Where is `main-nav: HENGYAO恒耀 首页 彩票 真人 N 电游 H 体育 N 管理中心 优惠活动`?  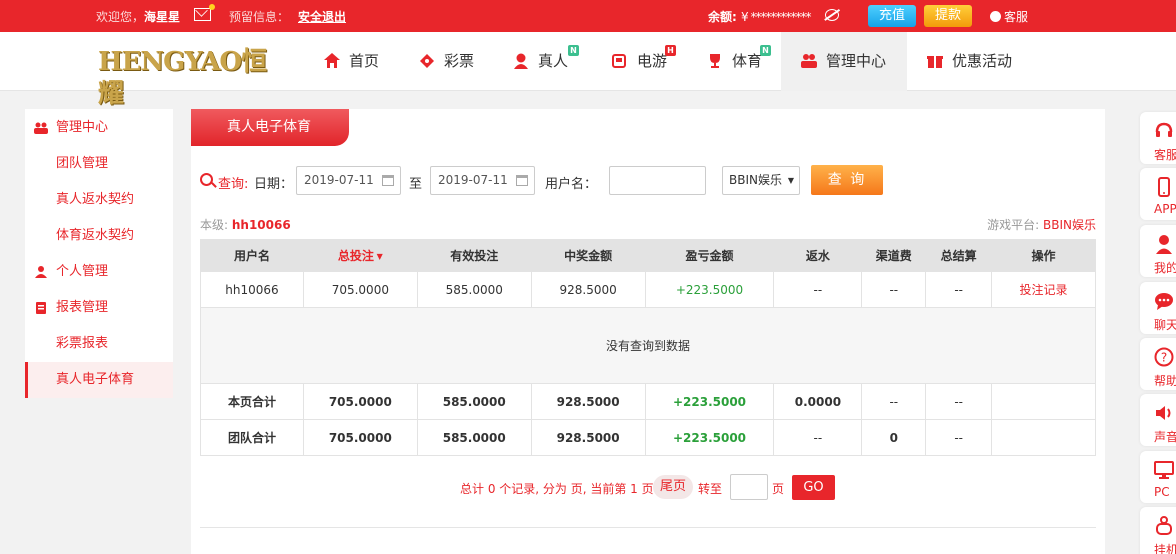
main-nav: HENGYAO恒耀 首页 彩票 真人 N 电游 H 体育 N 管理中心 优惠活动 is located at coordinates (588, 70).